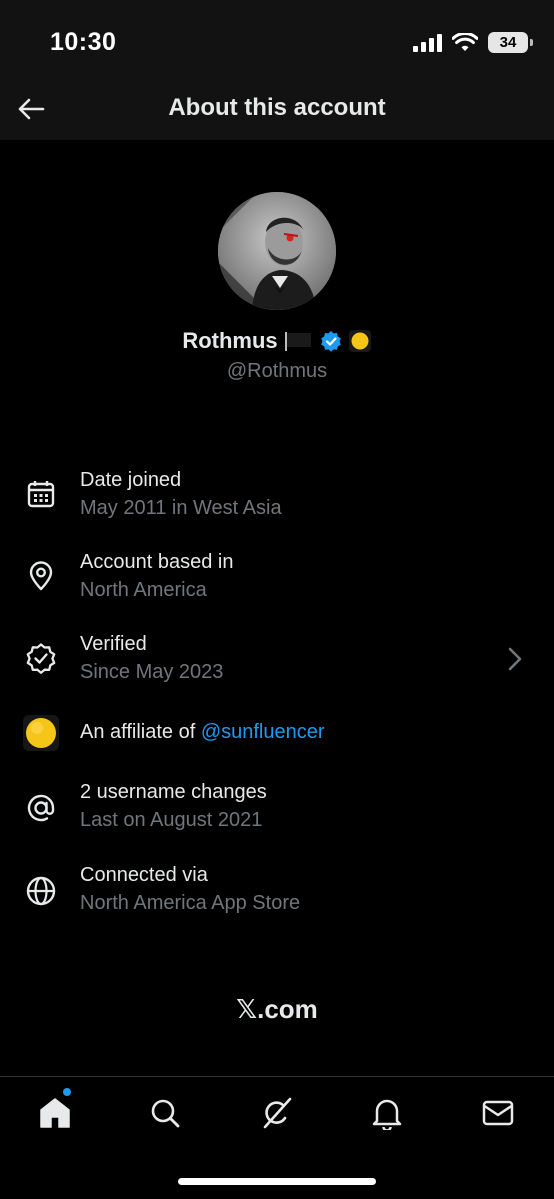  What do you see at coordinates (83, 42) in the screenshot?
I see `status-time: 10:30` at bounding box center [83, 42].